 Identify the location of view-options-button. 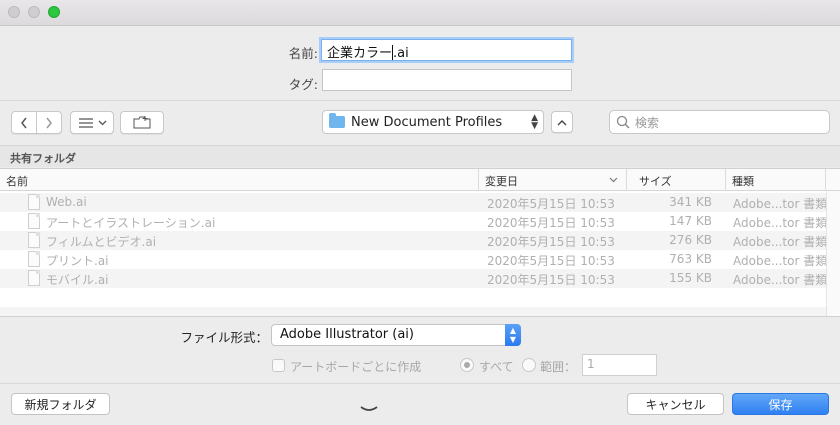
(92, 122).